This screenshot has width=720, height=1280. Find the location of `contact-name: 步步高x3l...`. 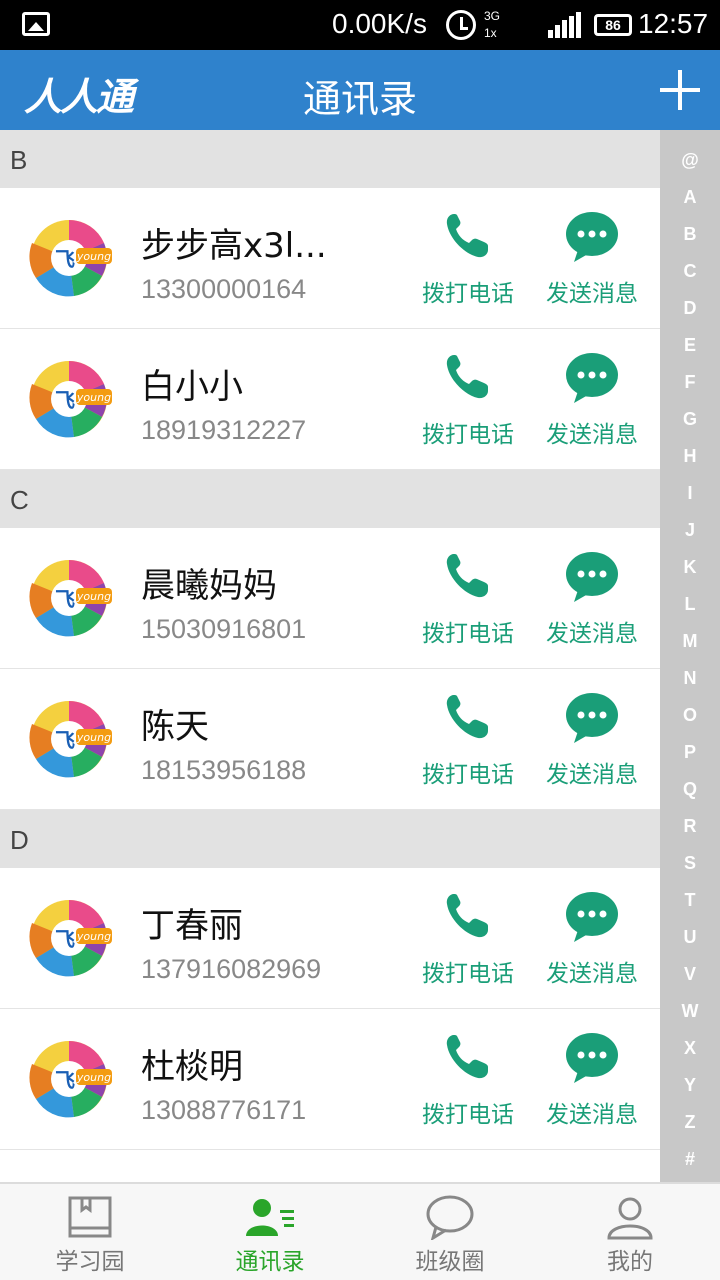

contact-name: 步步高x3l... is located at coordinates (234, 246).